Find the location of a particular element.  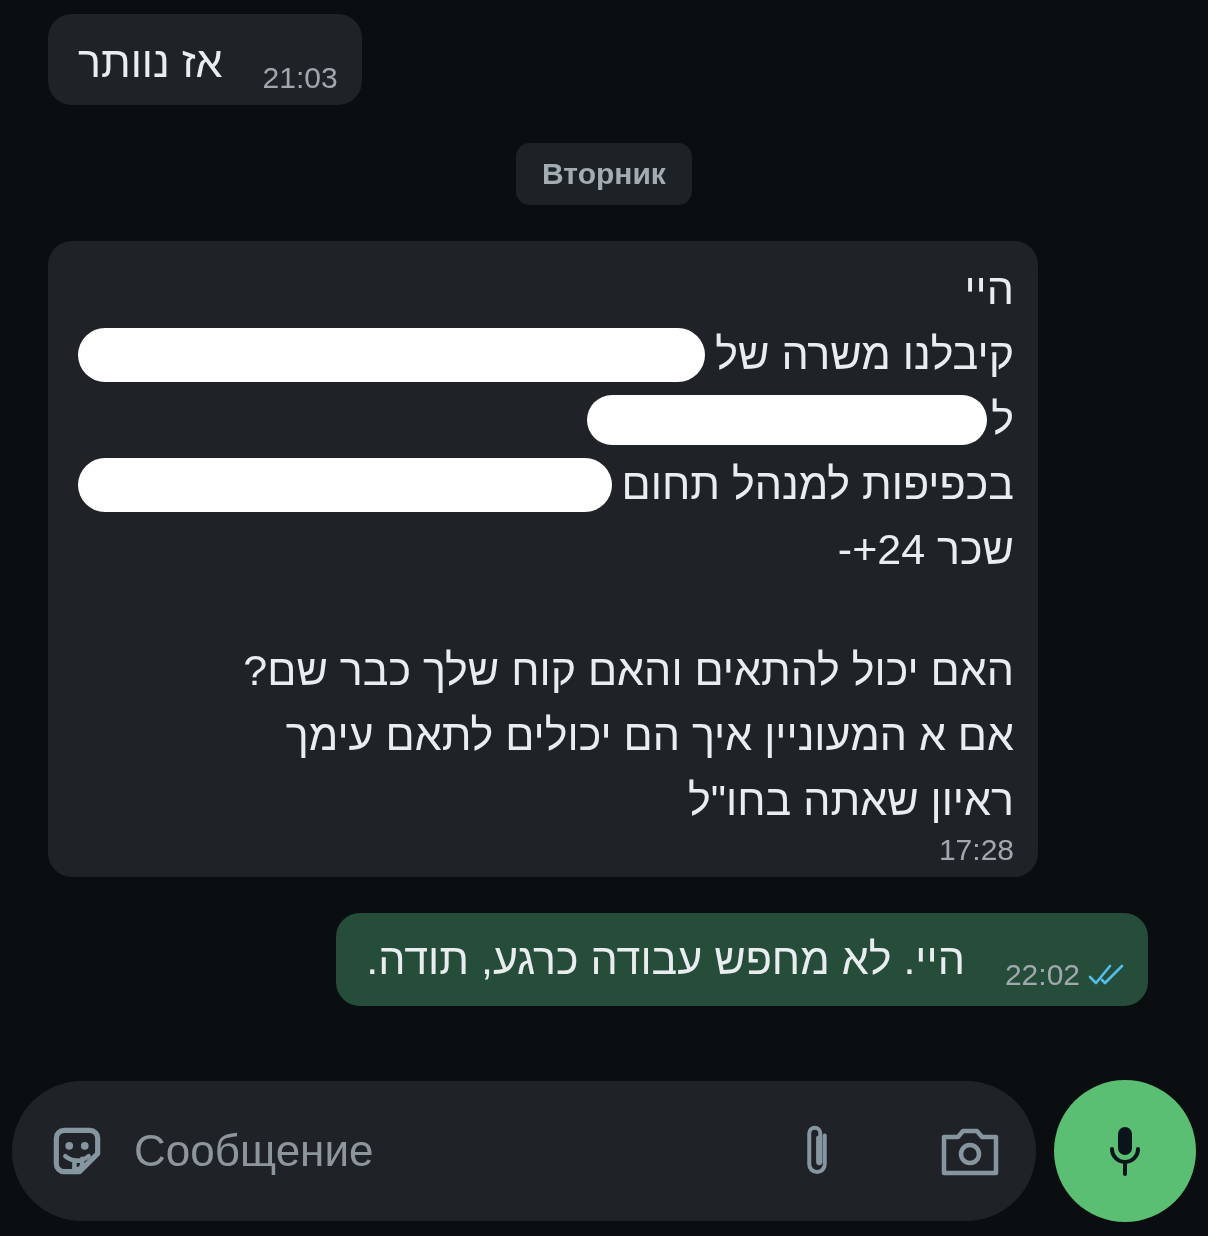

message-text: האם יכול להתאים והאם קוח שלך כבר שם? is located at coordinates (628, 670).